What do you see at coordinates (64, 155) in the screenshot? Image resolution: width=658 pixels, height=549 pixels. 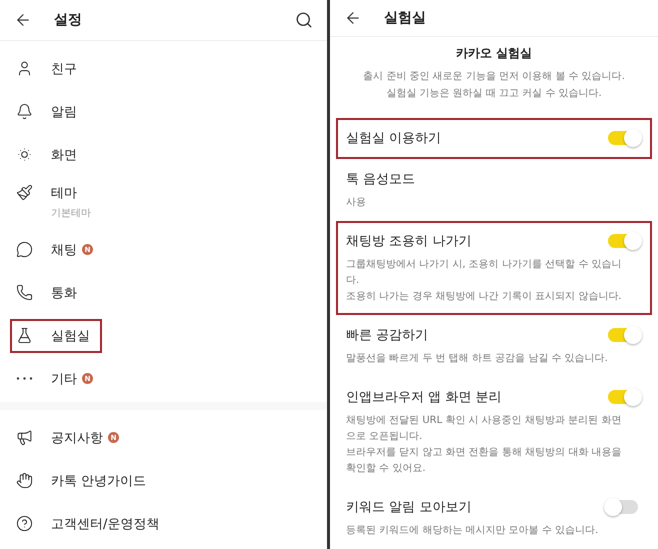 I see `menu-label: 화면` at bounding box center [64, 155].